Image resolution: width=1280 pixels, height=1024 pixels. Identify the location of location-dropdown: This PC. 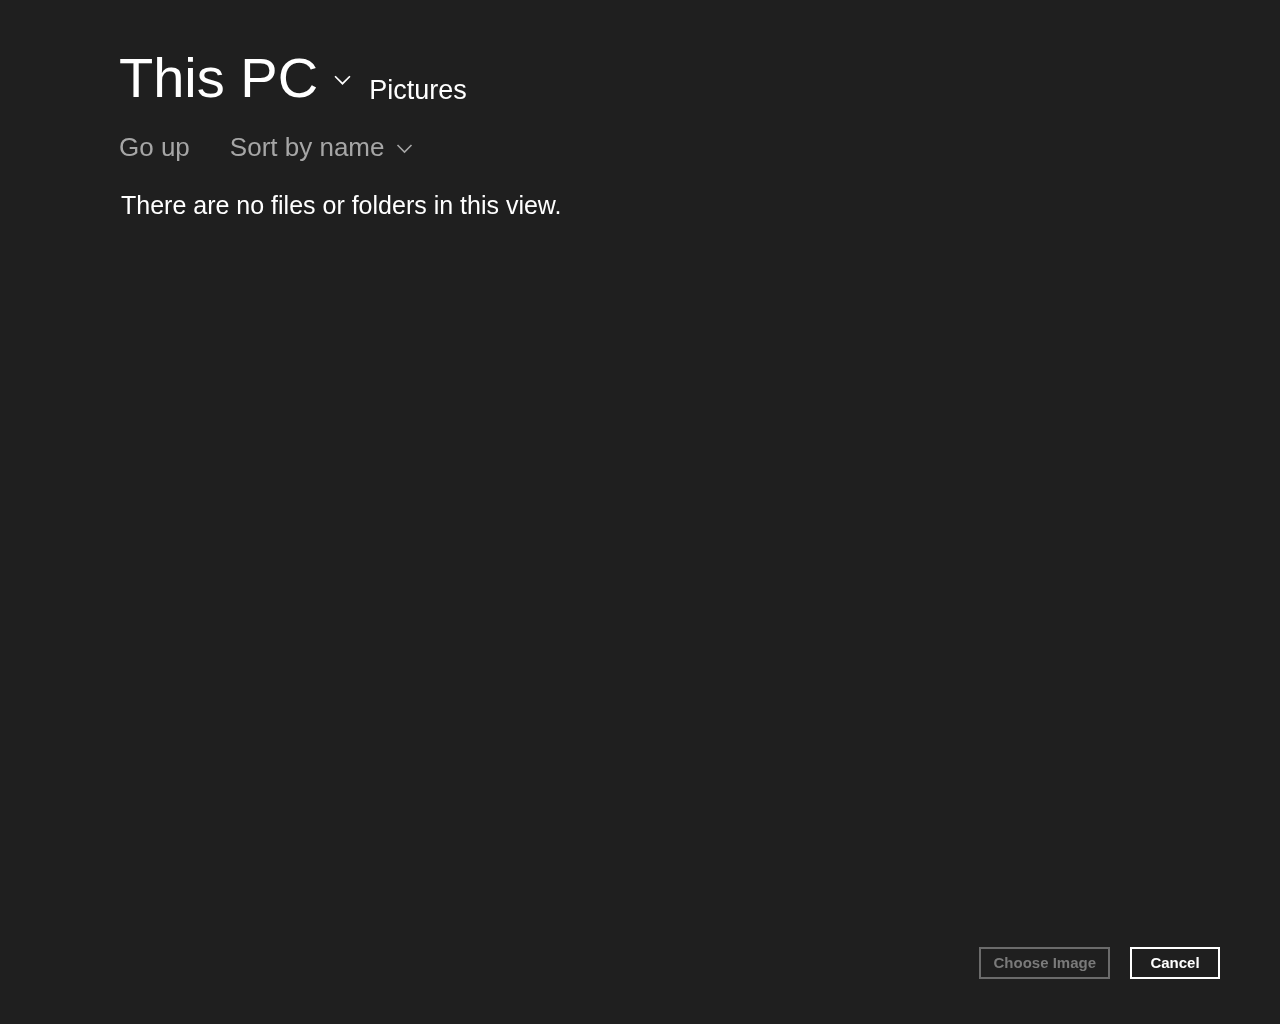
(235, 78).